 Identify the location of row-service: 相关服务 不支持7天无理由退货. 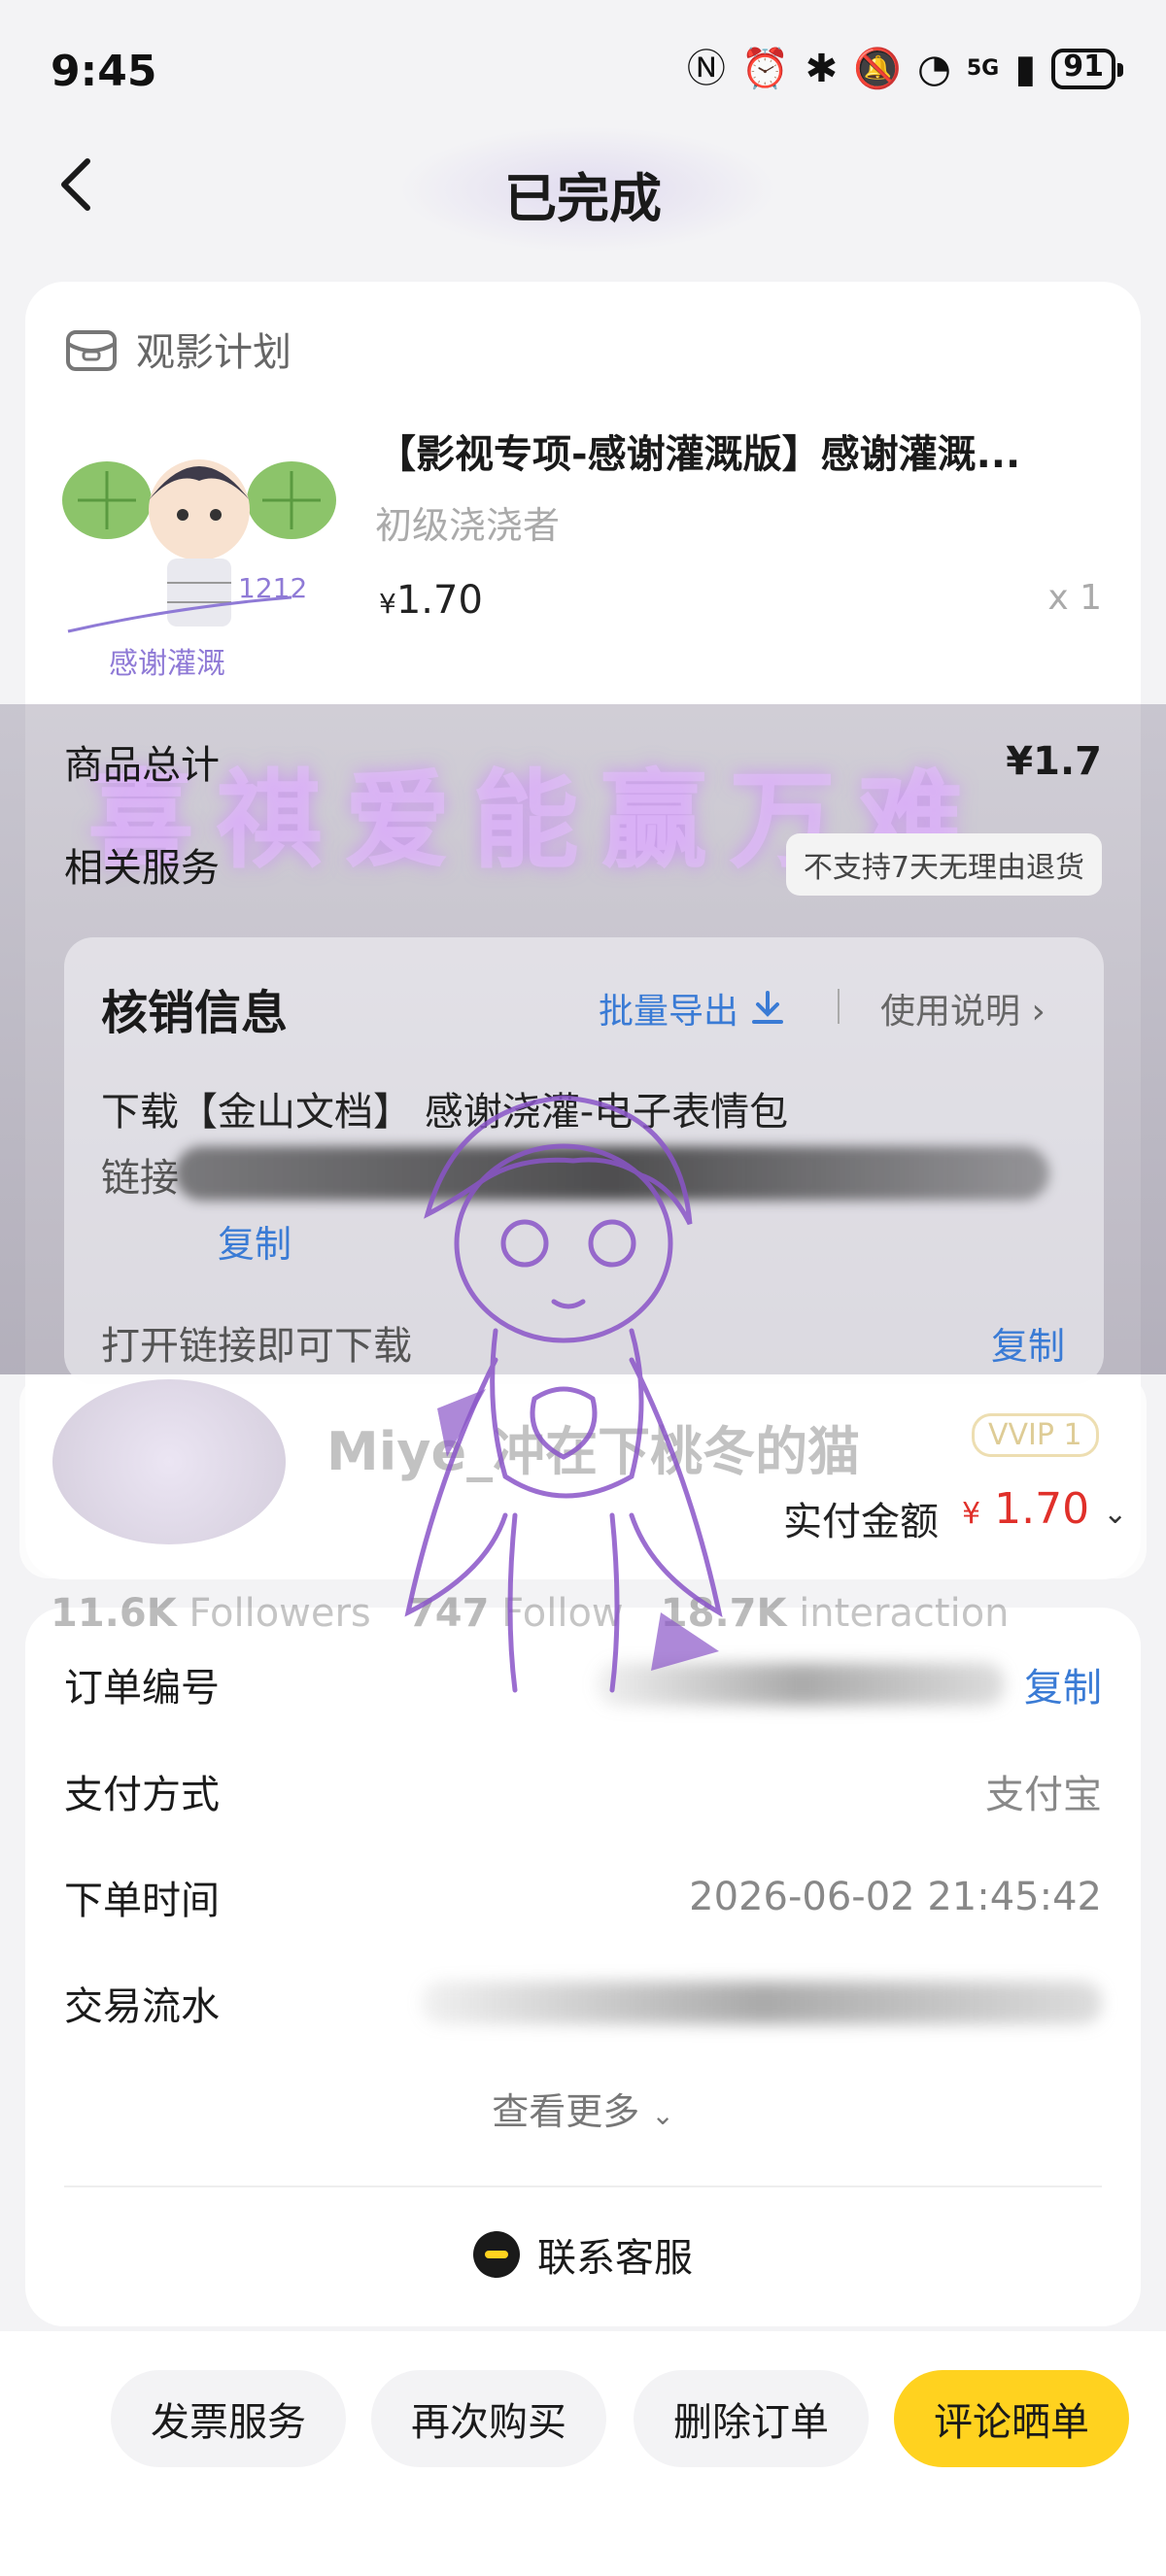
(583, 864).